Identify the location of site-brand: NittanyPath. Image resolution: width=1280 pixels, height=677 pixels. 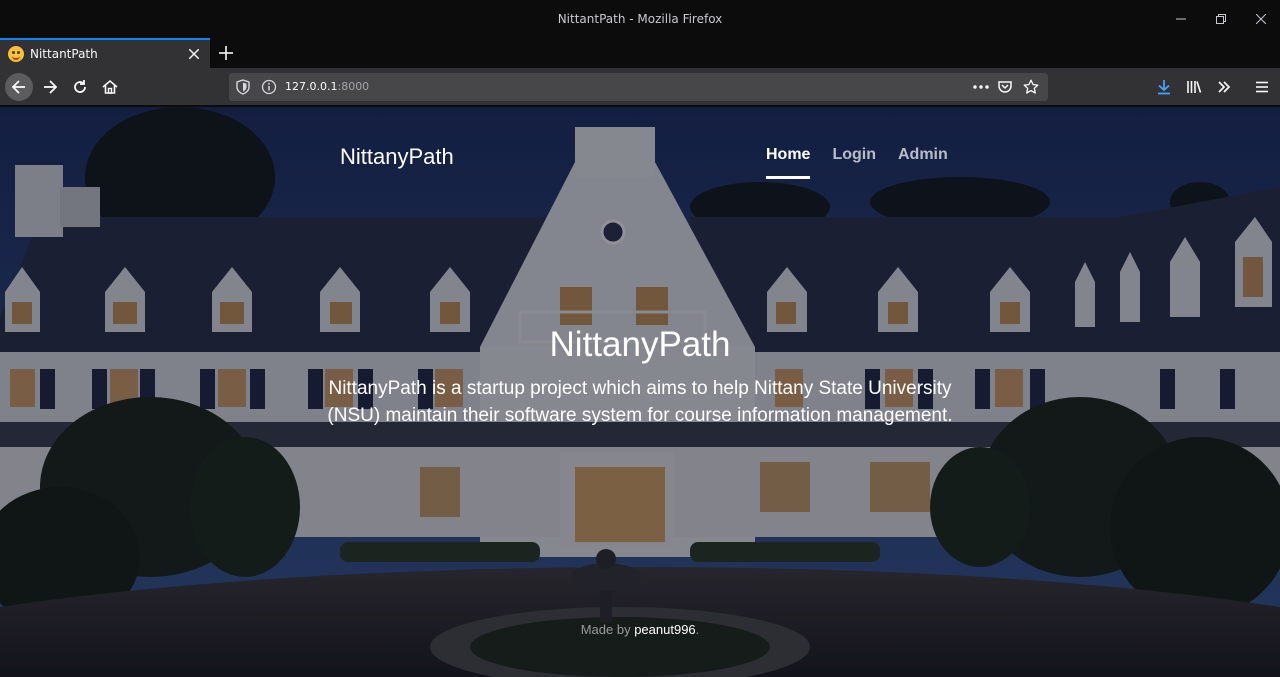
(397, 157).